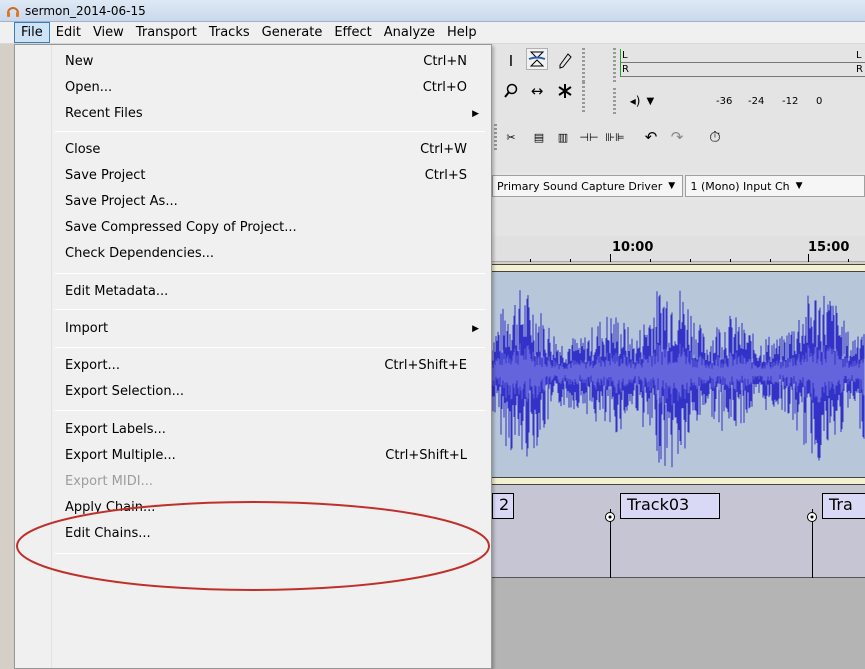  I want to click on menu-generate: Generate, so click(292, 32).